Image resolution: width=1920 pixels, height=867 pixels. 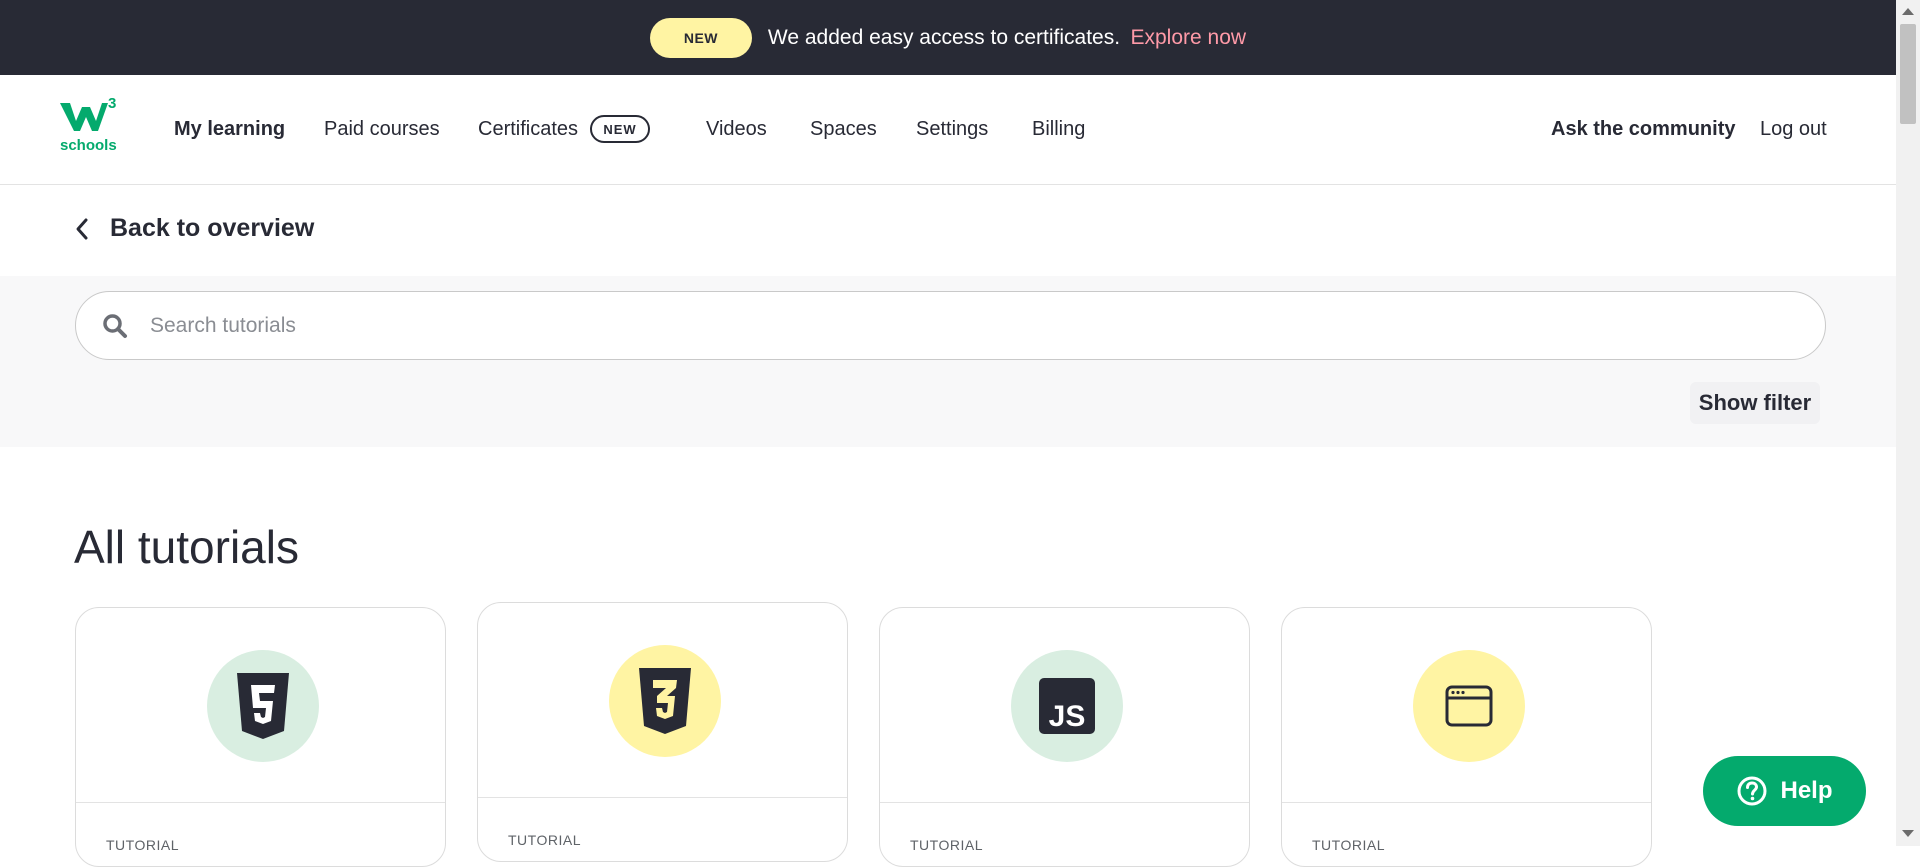 I want to click on tutorial-card-html: TUTORIAL, so click(x=260, y=737).